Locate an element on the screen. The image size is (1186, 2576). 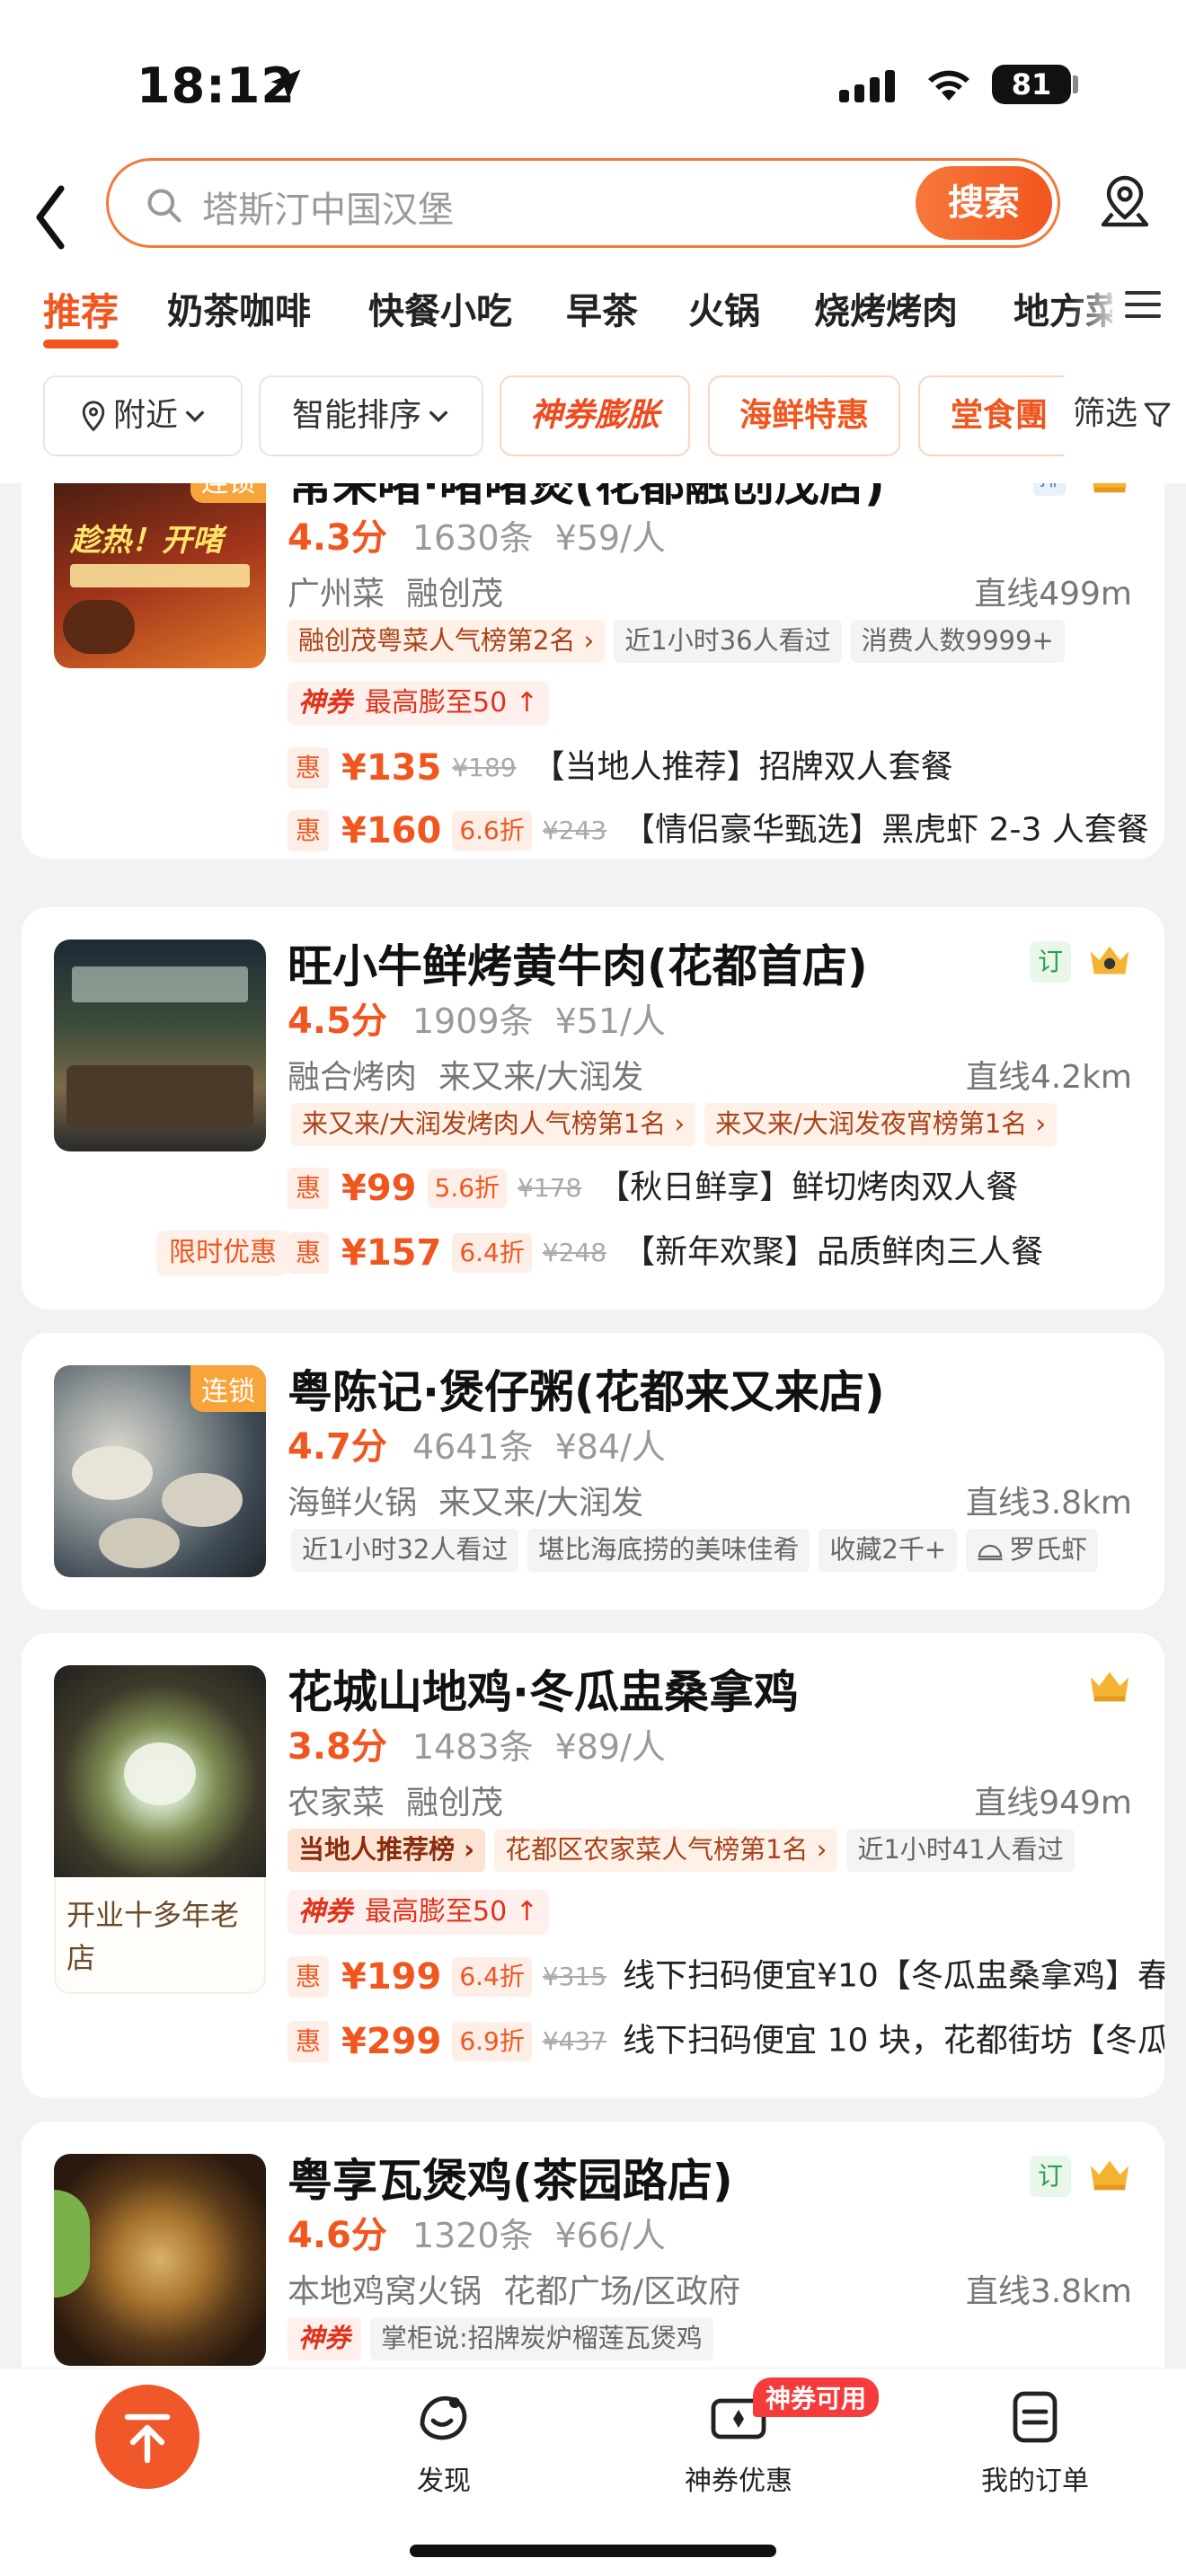
deal-row: 惠 ¥299 6.9折 ¥437 线下扫码便宜 10 块，花都街坊【冬瓜 is located at coordinates (726, 2041).